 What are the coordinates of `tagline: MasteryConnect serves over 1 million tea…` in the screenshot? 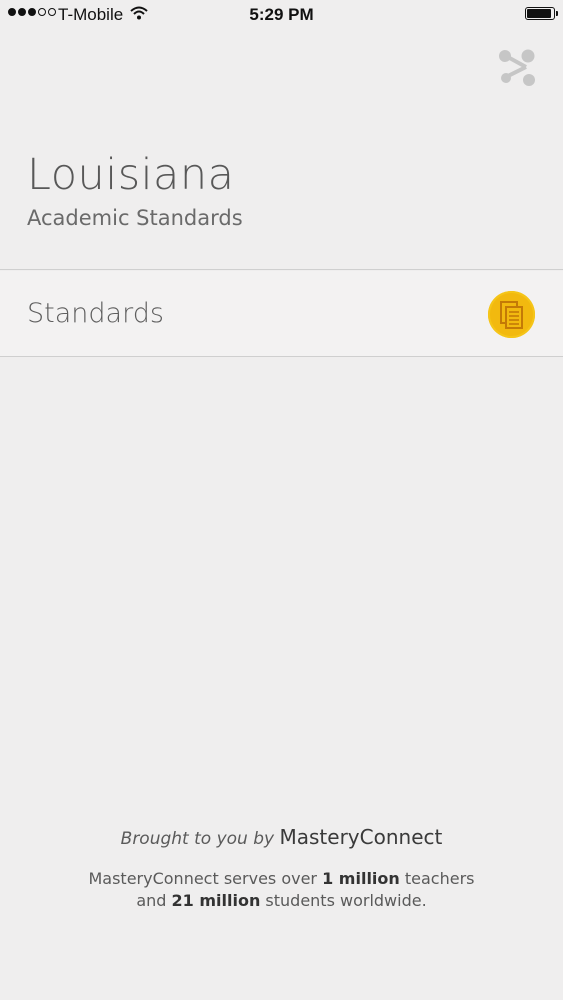 It's located at (281, 890).